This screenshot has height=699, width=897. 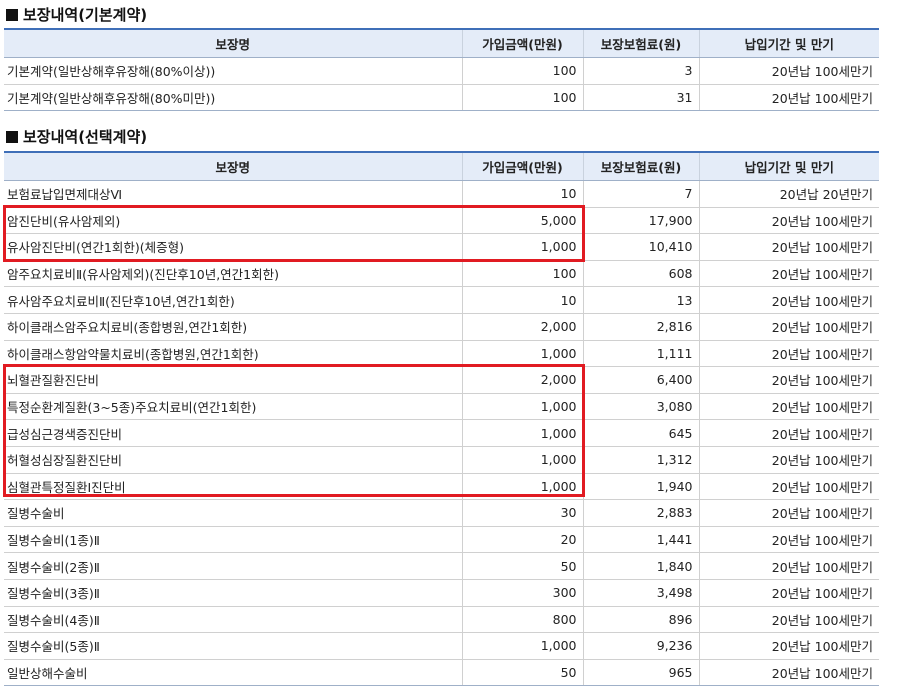 I want to click on table-row: 기본계약(일반상해후유장해(80%이상)) 100 3 20년납 100세만기, so click(x=441, y=71).